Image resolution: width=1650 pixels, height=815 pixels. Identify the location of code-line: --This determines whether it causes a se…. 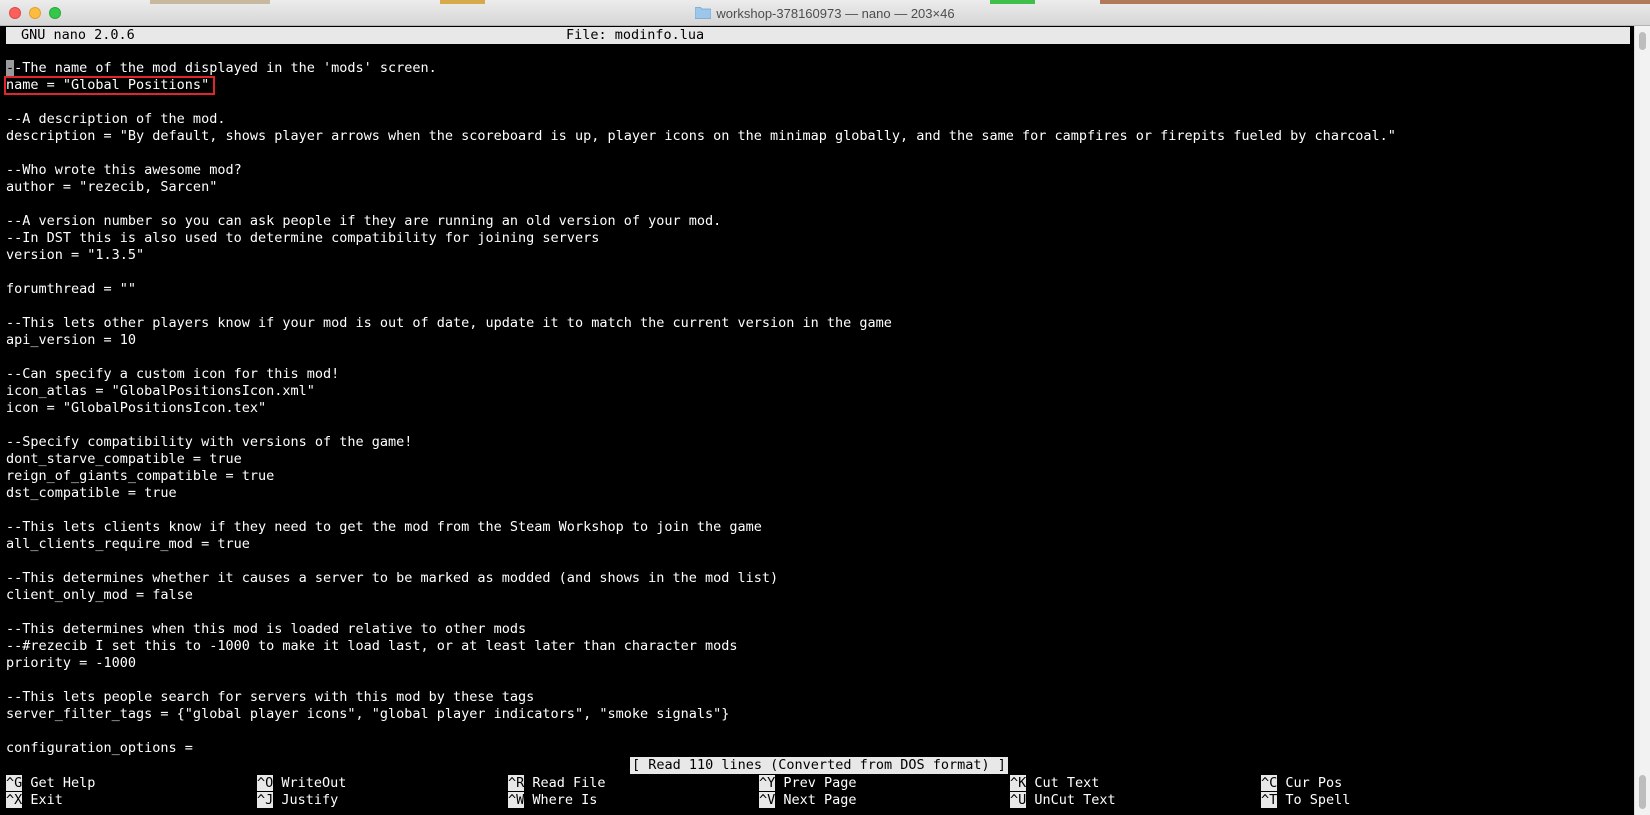
(392, 578).